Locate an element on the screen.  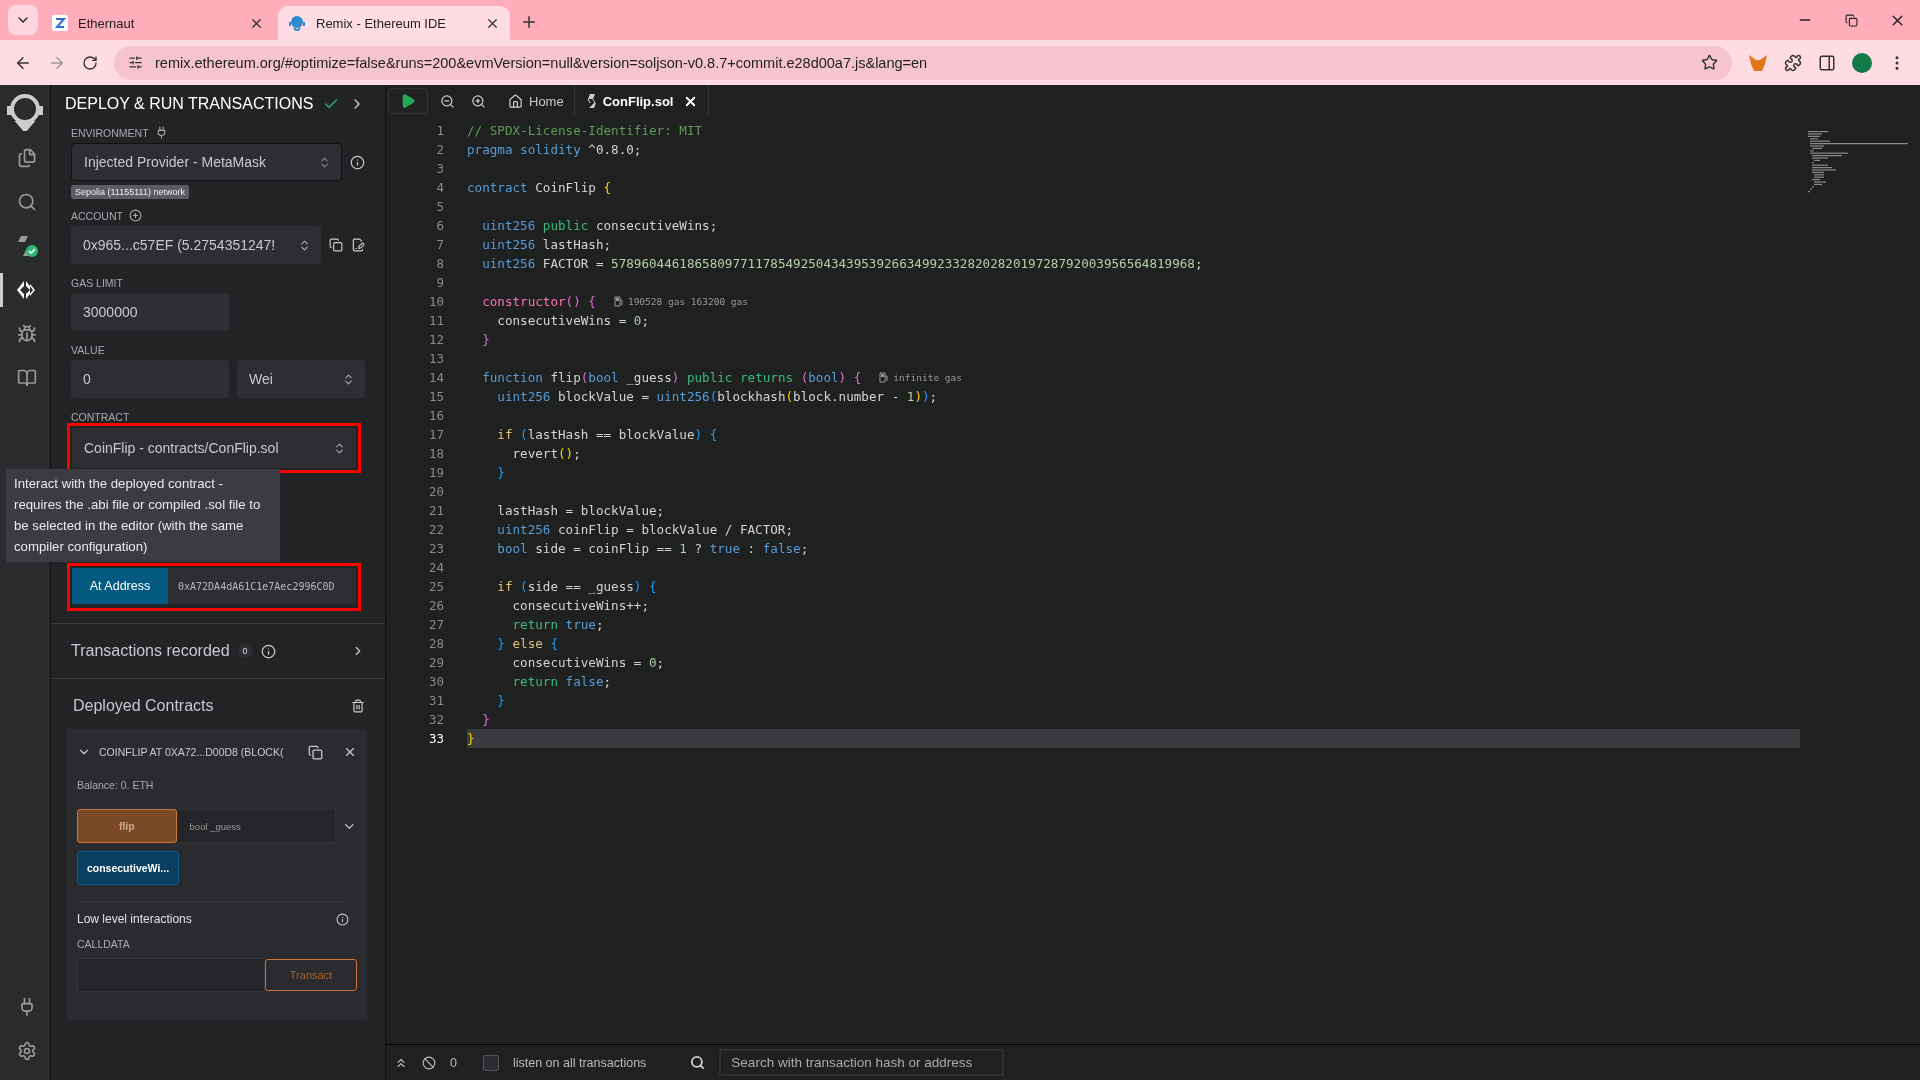
line-number: 19 is located at coordinates (435, 472).